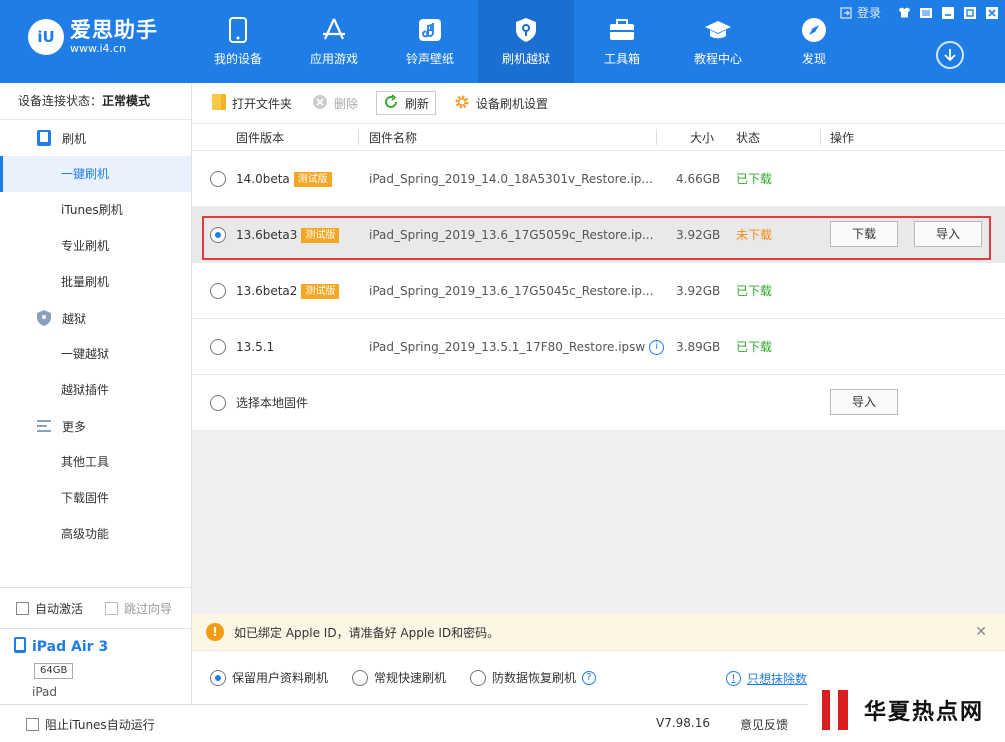 The image size is (1005, 742). What do you see at coordinates (764, 724) in the screenshot?
I see `feedback-link: 意见反馈` at bounding box center [764, 724].